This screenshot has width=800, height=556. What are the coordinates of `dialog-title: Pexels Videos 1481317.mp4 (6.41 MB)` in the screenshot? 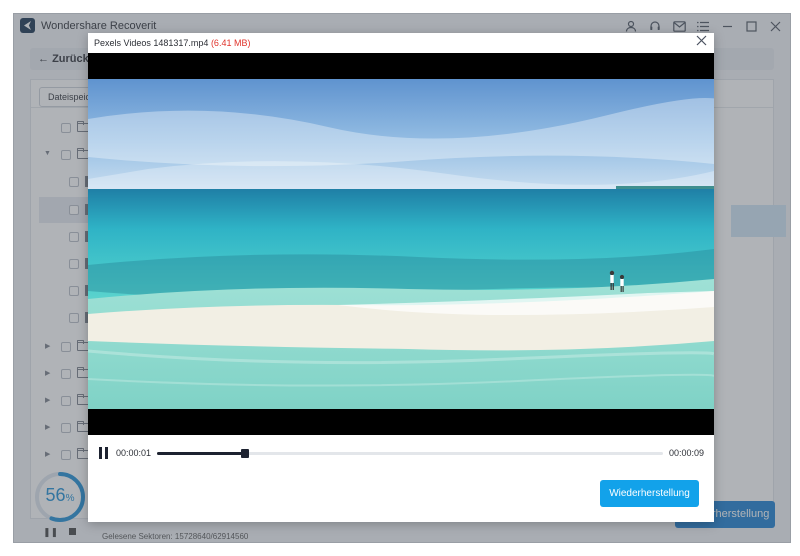 It's located at (172, 43).